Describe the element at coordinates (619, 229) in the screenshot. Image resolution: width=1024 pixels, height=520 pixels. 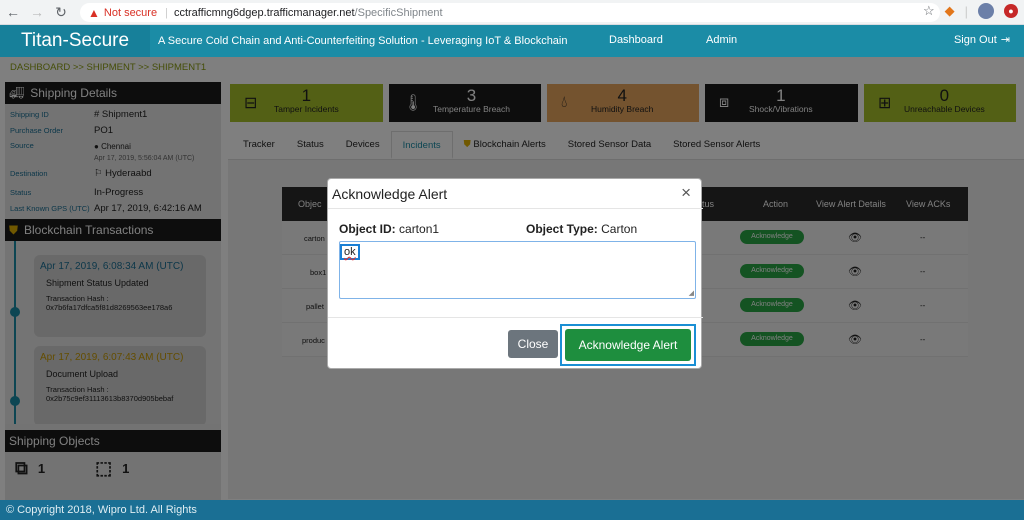
I see `object-type-value: Carton` at that location.